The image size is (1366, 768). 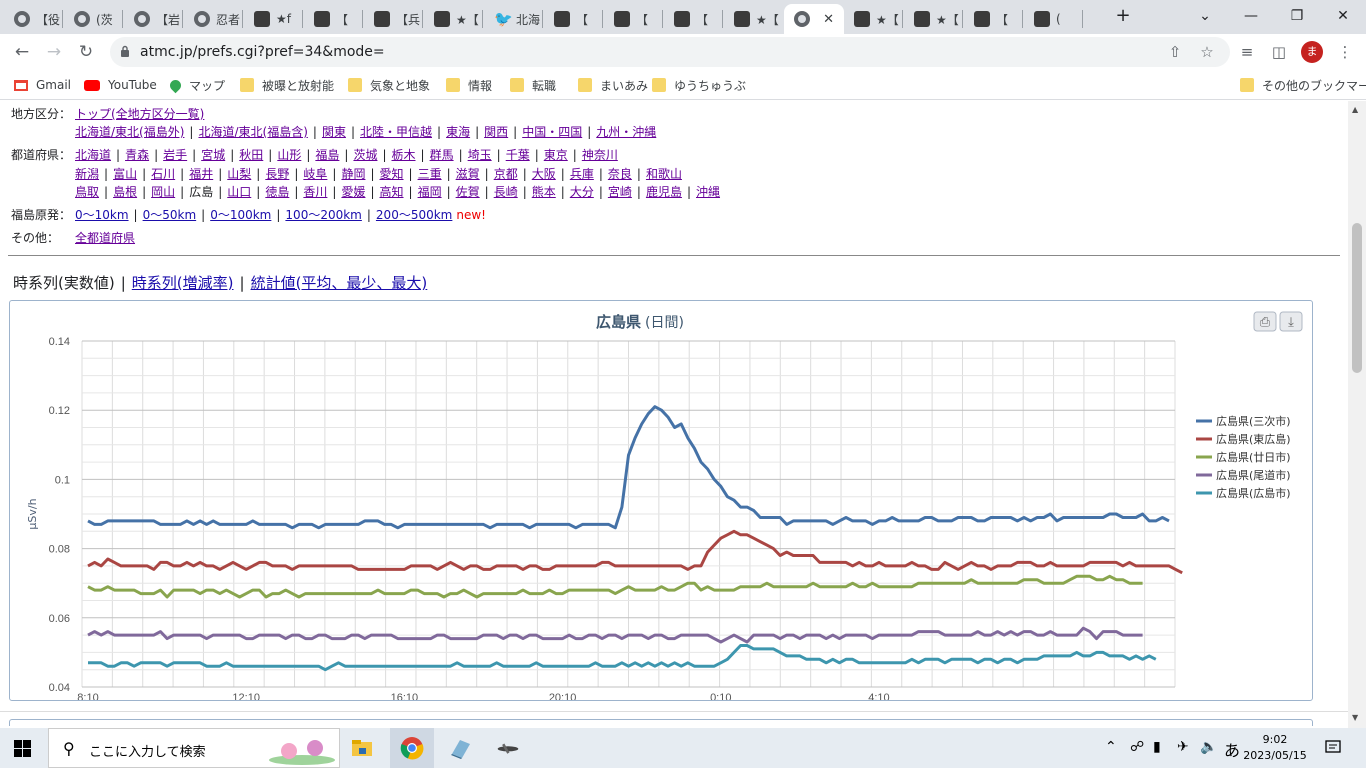 What do you see at coordinates (430, 174) in the screenshot?
I see `pref-link: 三重` at bounding box center [430, 174].